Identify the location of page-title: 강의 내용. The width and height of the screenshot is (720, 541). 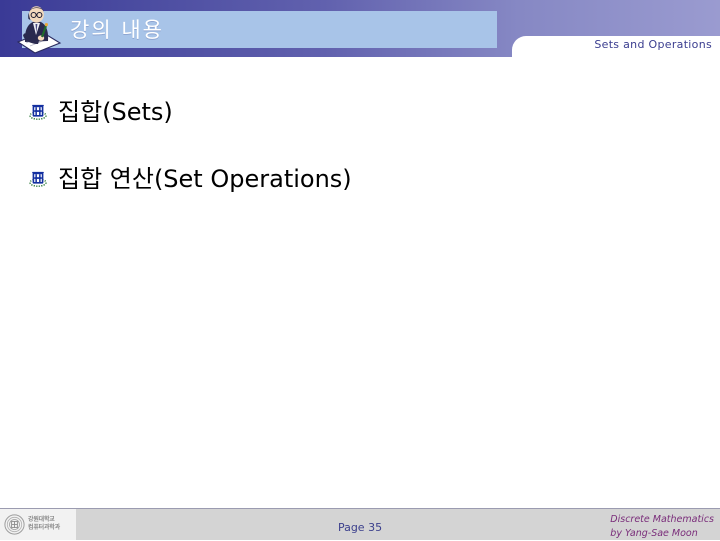
(117, 30).